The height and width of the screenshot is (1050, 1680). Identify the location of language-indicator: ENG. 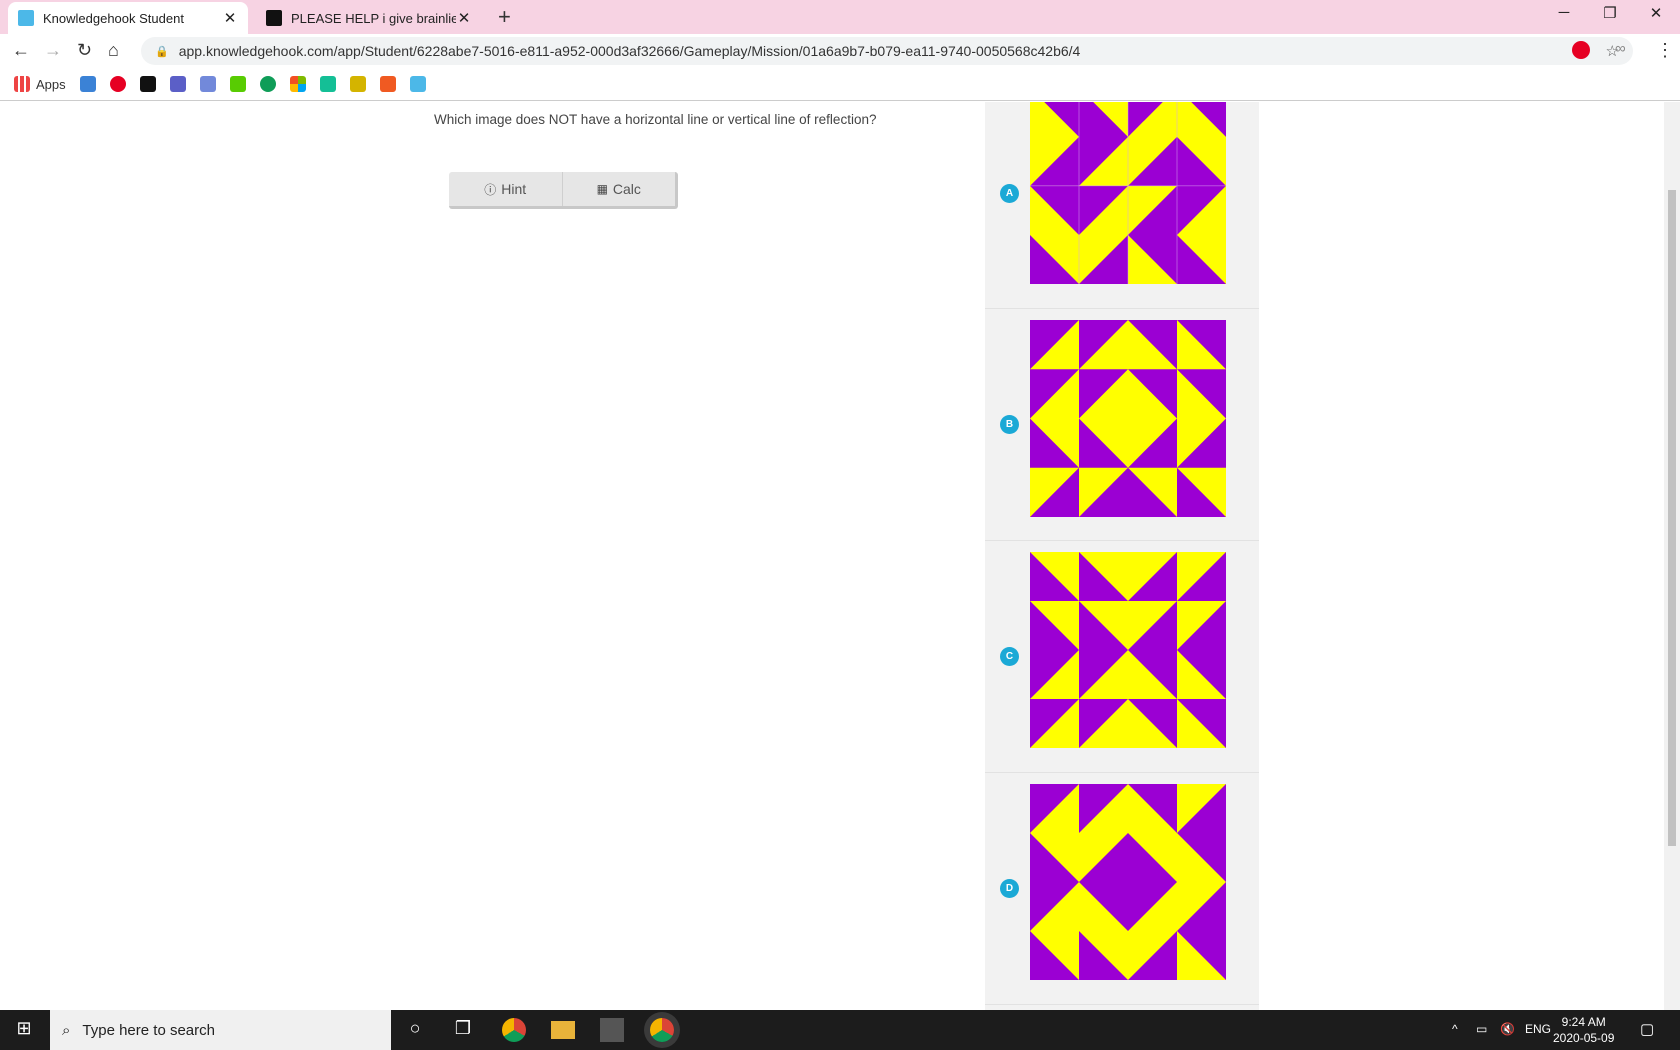
(1538, 1029).